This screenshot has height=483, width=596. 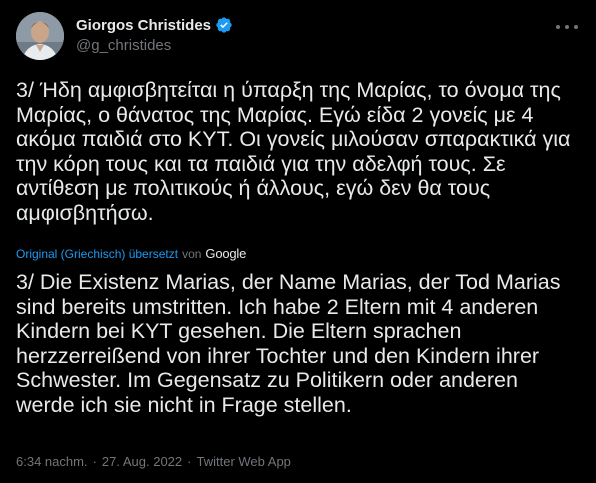 I want to click on google-logo: Google, so click(x=226, y=253).